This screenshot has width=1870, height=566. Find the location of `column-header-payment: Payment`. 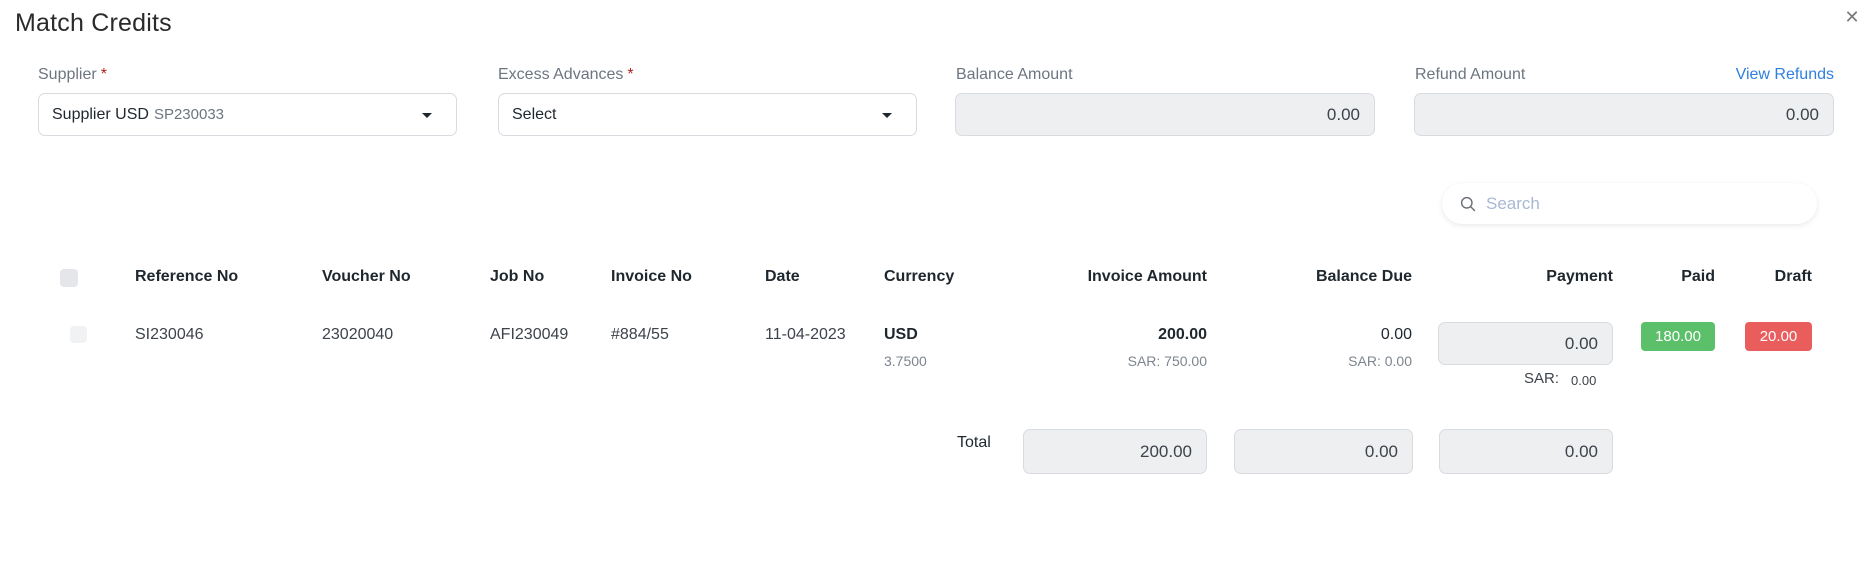

column-header-payment: Payment is located at coordinates (1579, 277).